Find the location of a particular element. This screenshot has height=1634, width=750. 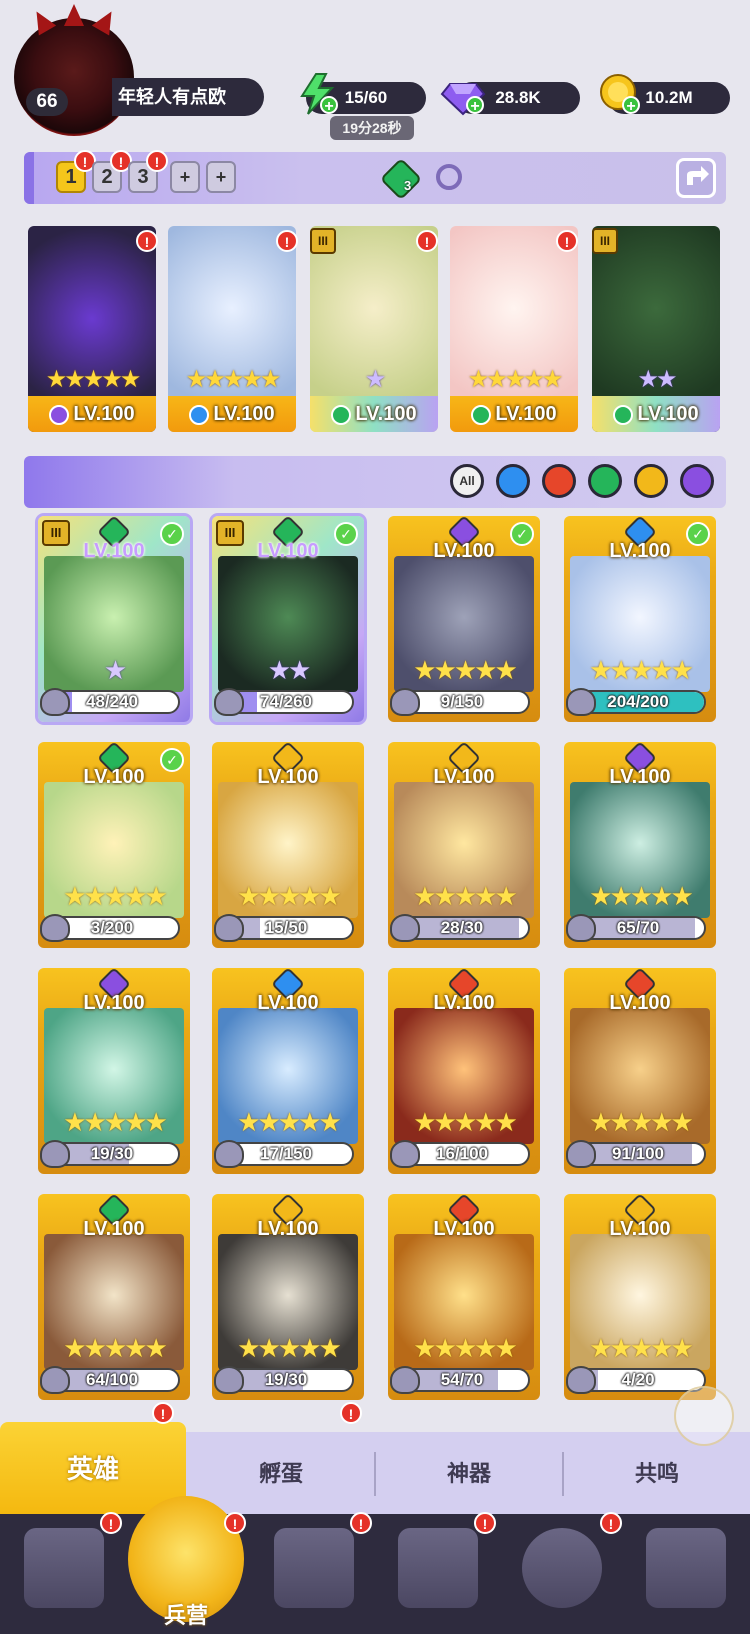

map-book-icon is located at coordinates (314, 1568).